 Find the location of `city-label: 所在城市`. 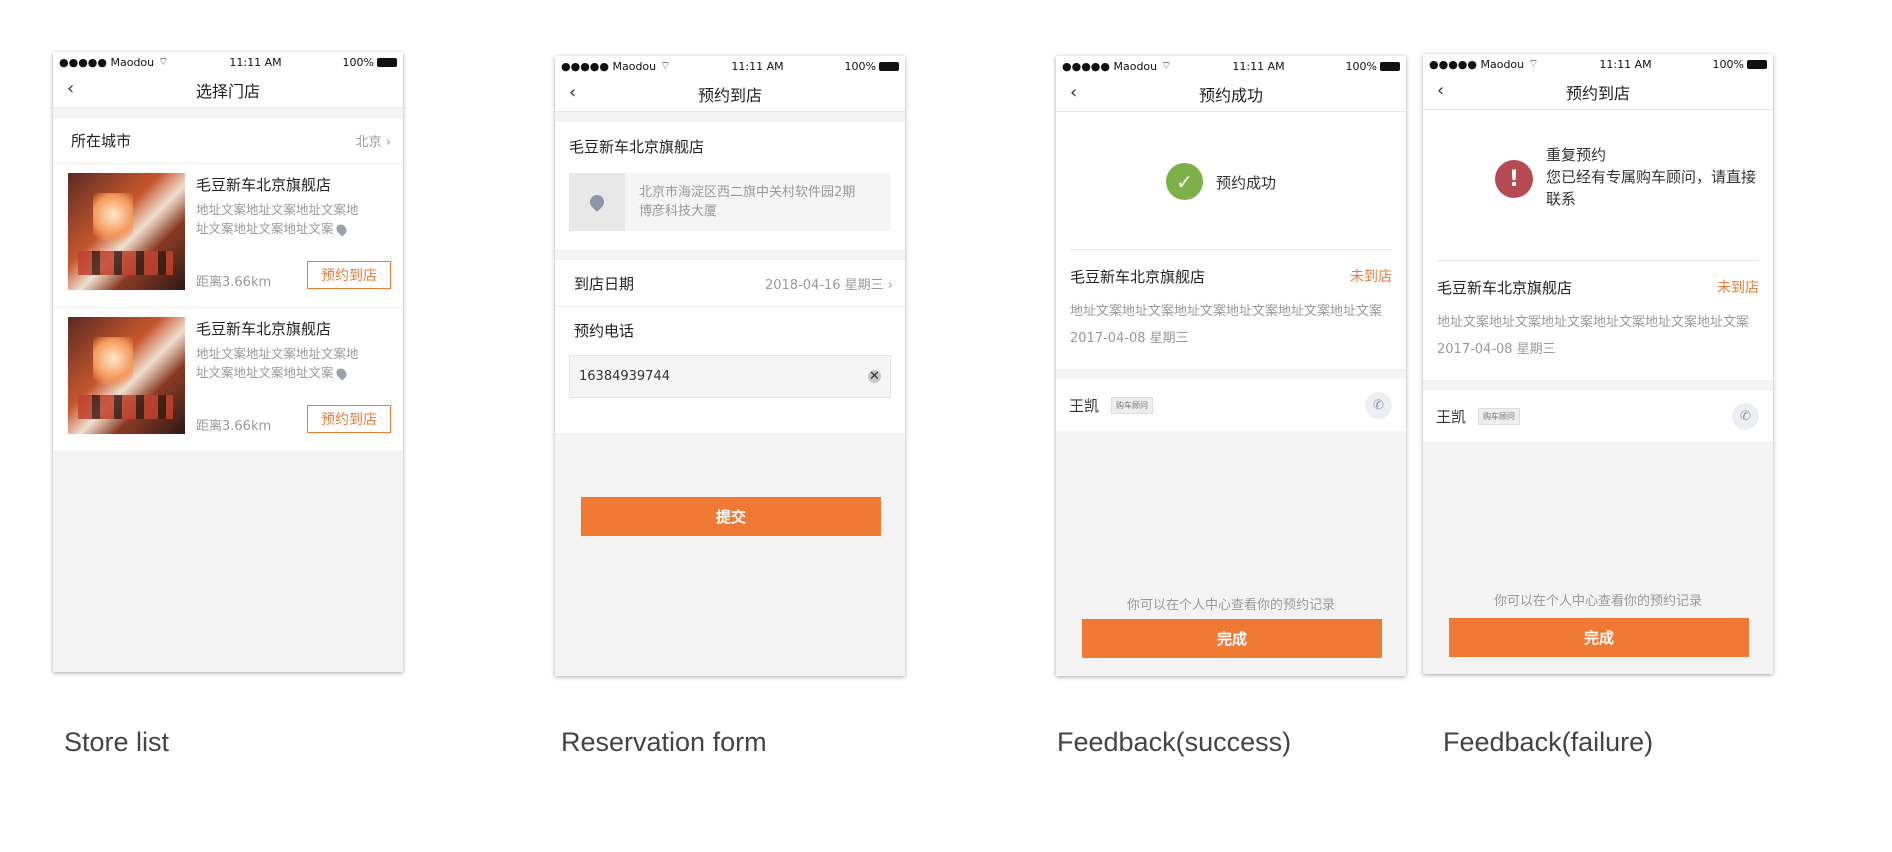

city-label: 所在城市 is located at coordinates (101, 141).